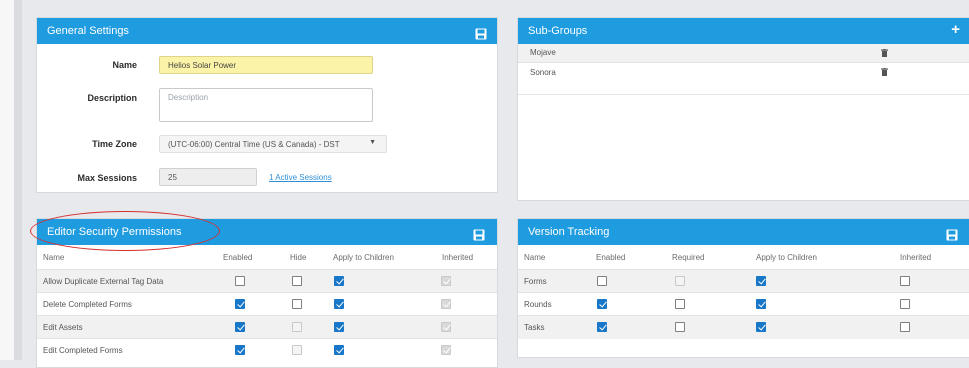  Describe the element at coordinates (743, 281) in the screenshot. I see `table-row: Forms` at that location.